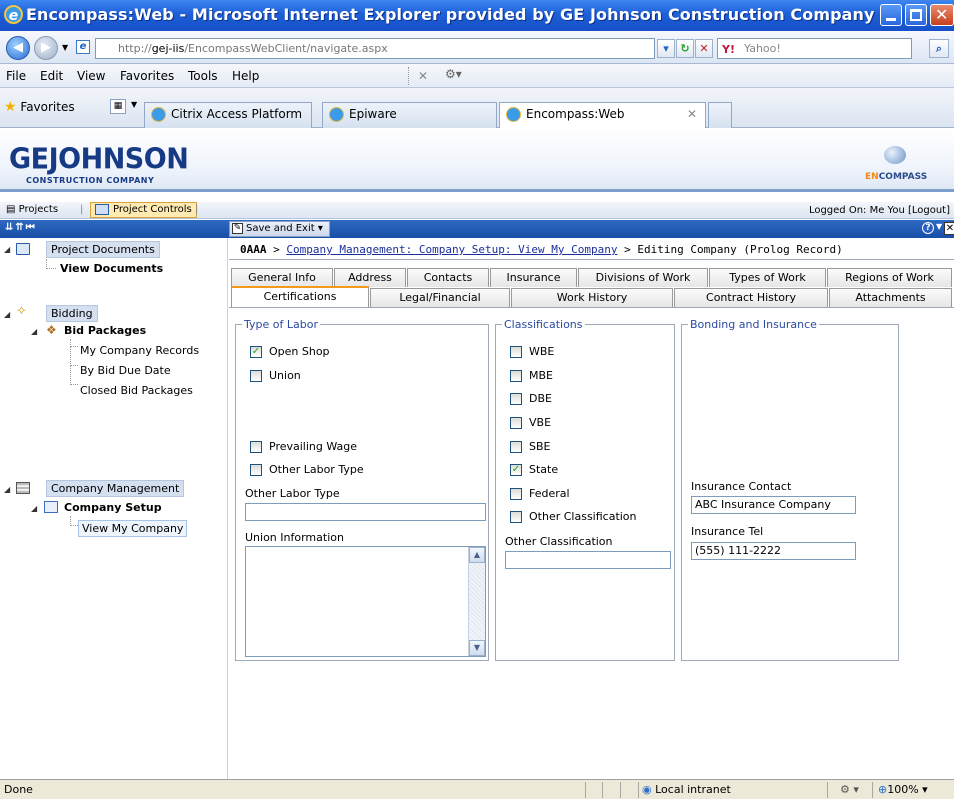  Describe the element at coordinates (136, 390) in the screenshot. I see `tree-closed-bid-packages: Closed Bid Packages` at that location.